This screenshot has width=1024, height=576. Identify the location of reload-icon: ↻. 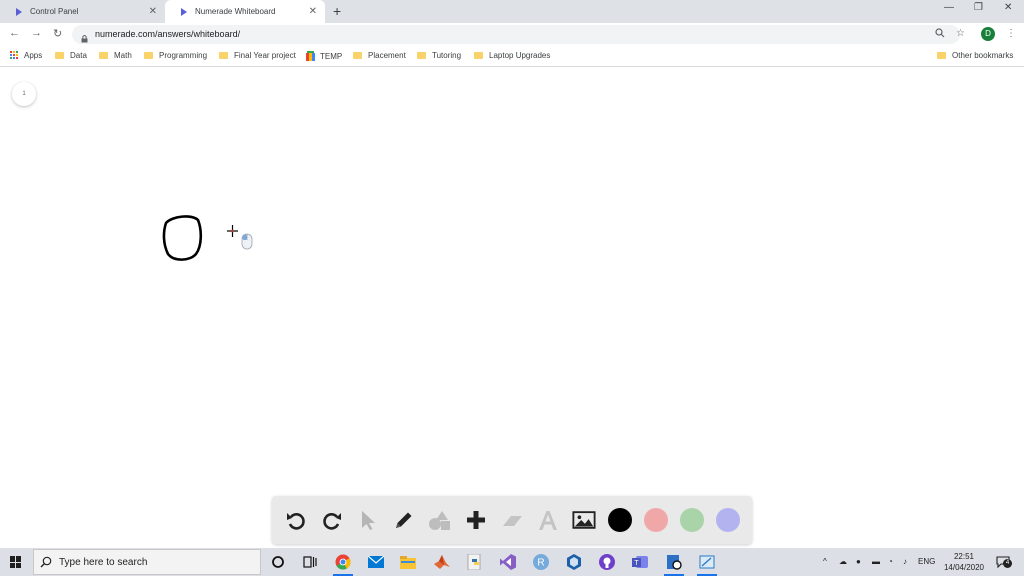
(57, 33).